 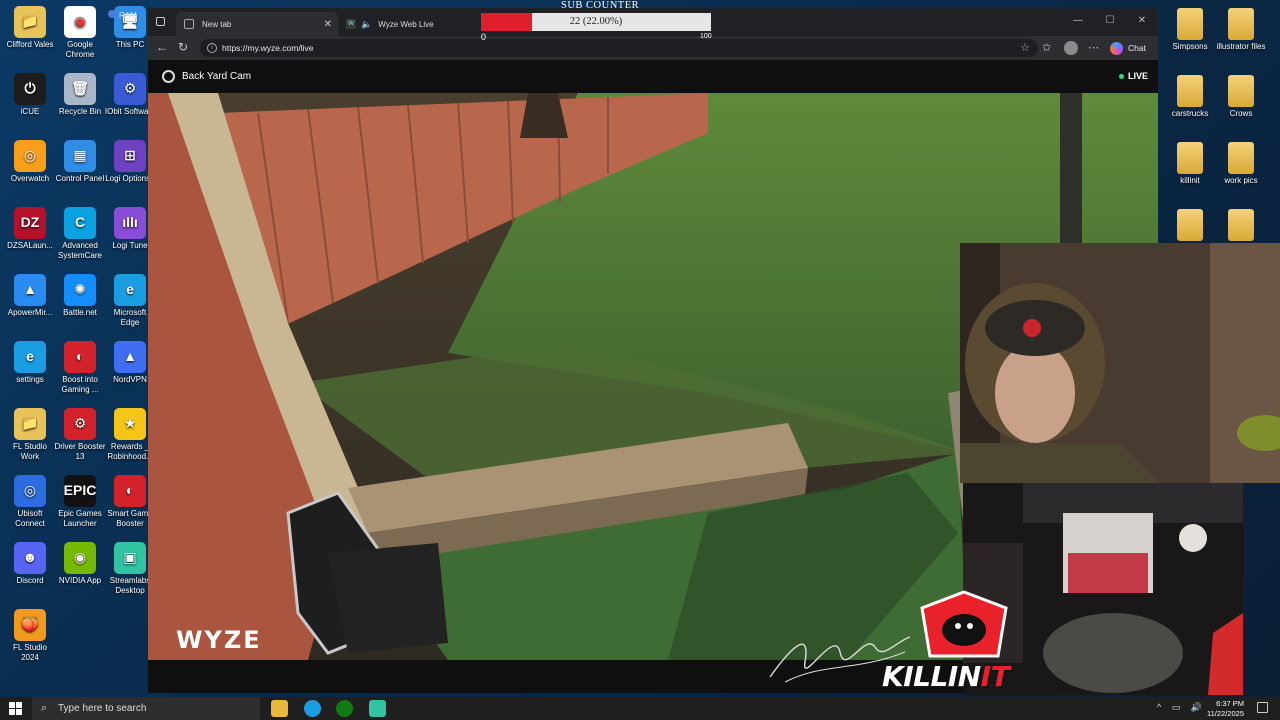 What do you see at coordinates (1190, 113) in the screenshot?
I see `desktop-icon-label: carstrucks` at bounding box center [1190, 113].